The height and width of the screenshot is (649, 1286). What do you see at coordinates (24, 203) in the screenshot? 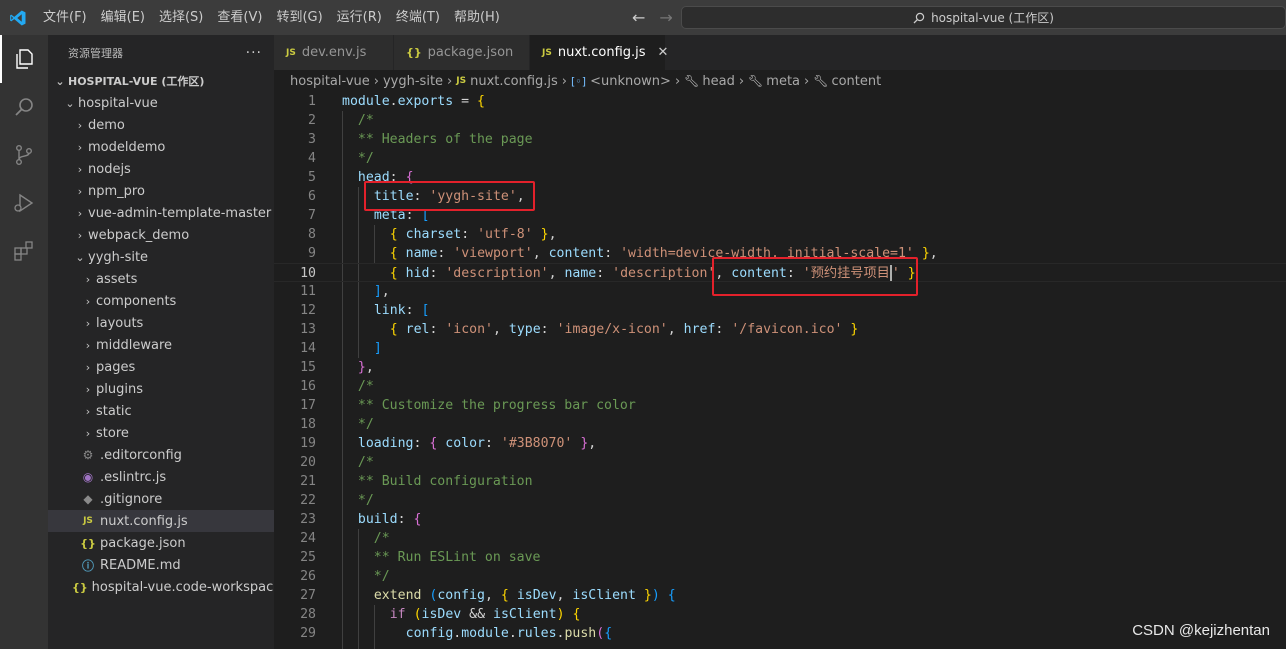
I see `run-debug-icon` at bounding box center [24, 203].